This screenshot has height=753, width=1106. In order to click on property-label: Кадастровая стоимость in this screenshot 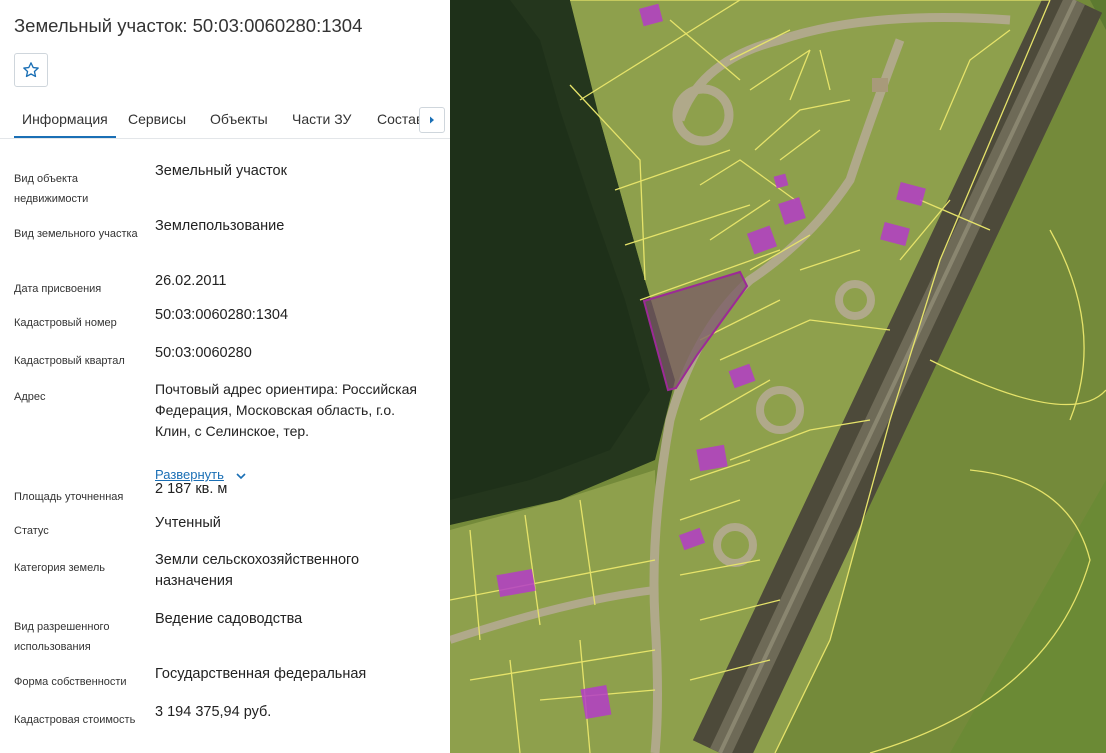, I will do `click(75, 720)`.